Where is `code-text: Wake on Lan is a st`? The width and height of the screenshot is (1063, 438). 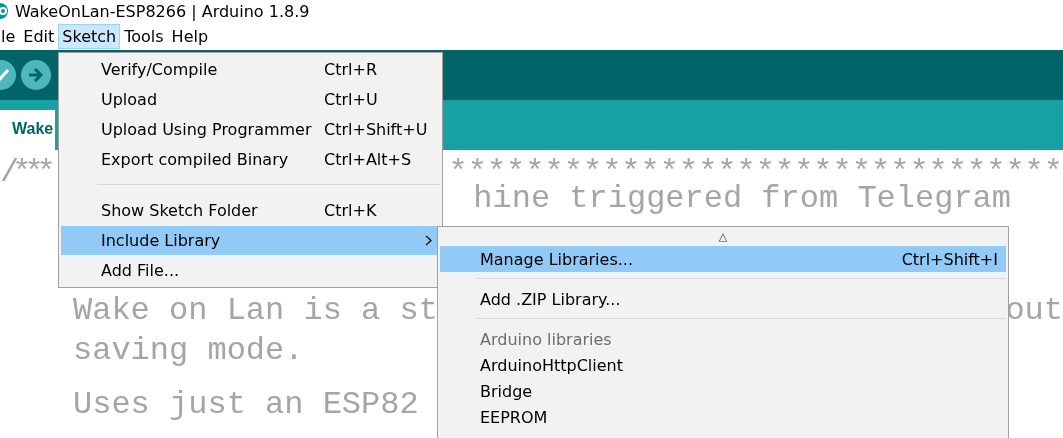 code-text: Wake on Lan is a st is located at coordinates (255, 311).